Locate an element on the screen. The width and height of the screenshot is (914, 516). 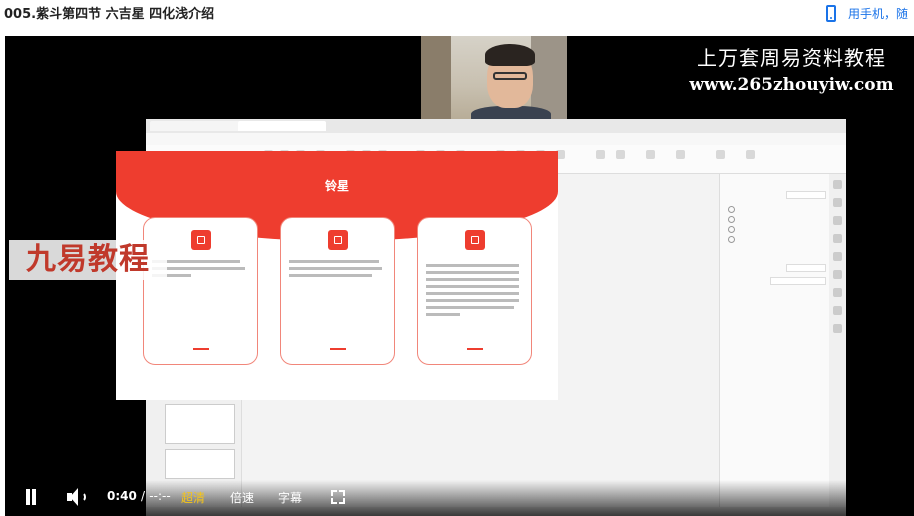
card-2-icon is located at coordinates (338, 240).